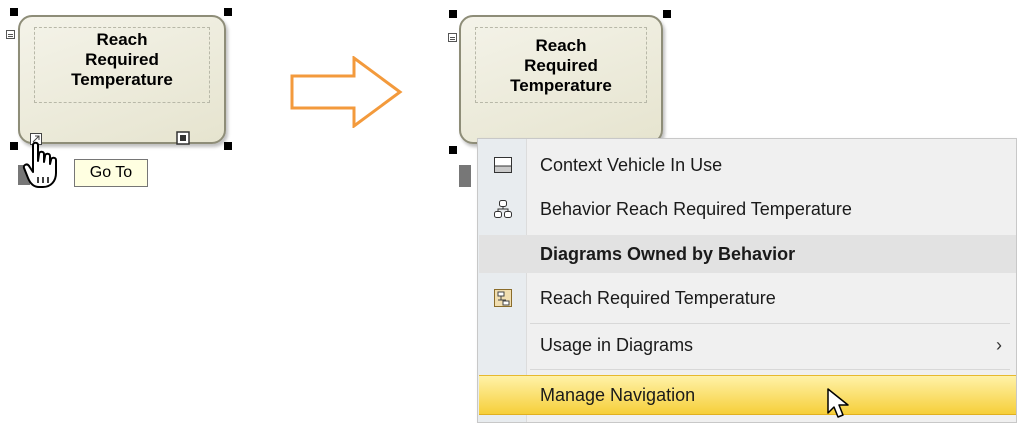 The height and width of the screenshot is (423, 1017). I want to click on menu-item-manage-navigation: Manage Navigation, so click(747, 395).